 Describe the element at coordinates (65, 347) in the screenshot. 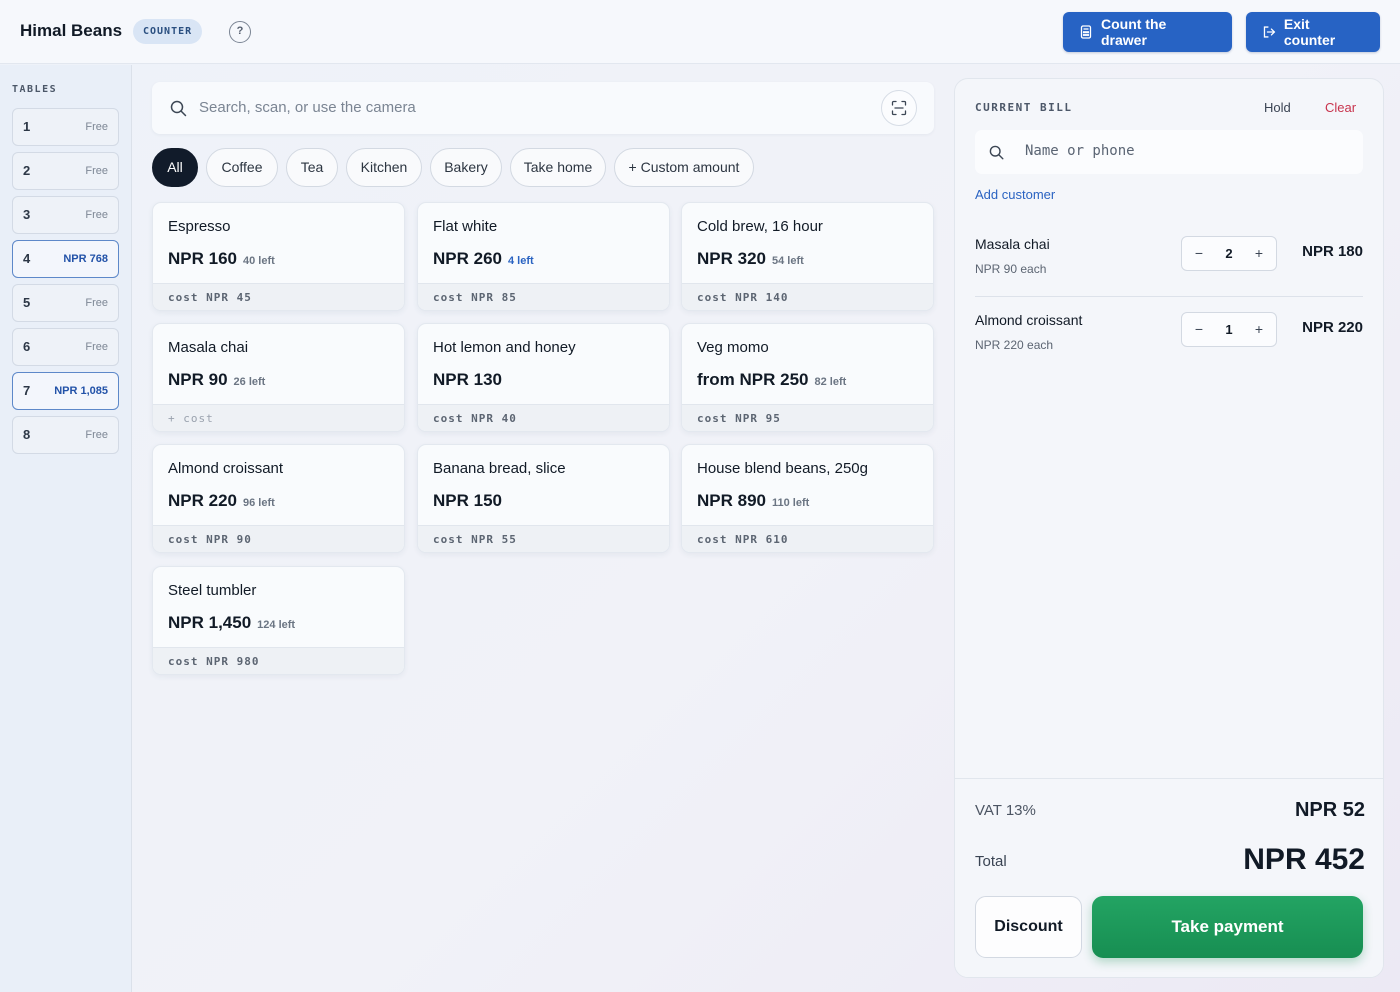

I see `table-6-button: 6 Free` at that location.